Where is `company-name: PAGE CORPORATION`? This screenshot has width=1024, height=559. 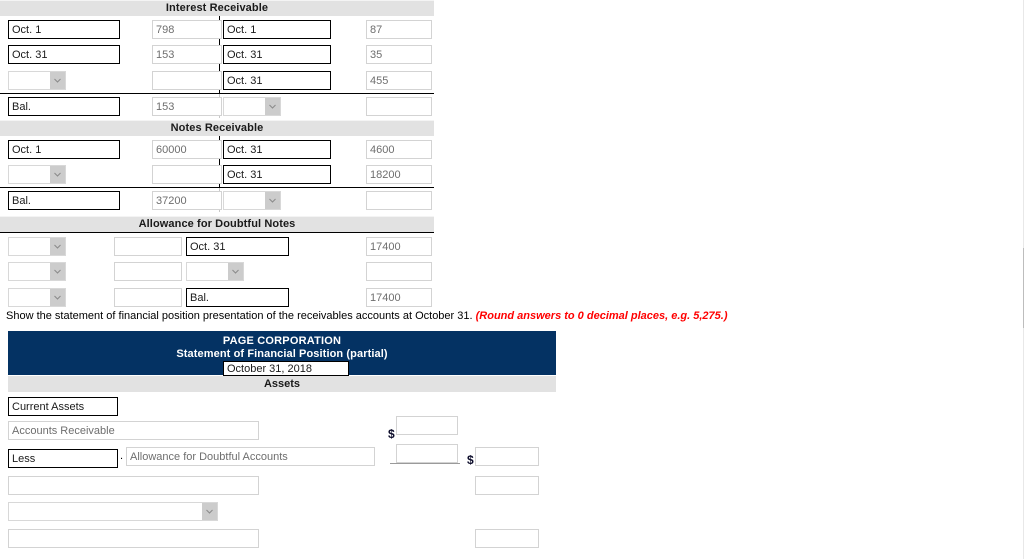
company-name: PAGE CORPORATION is located at coordinates (282, 341).